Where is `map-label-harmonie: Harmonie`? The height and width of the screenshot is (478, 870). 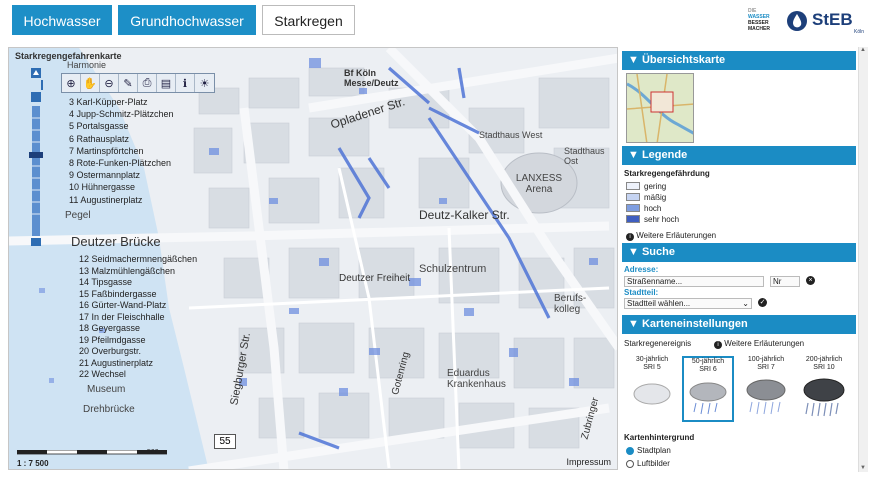
map-label-harmonie: Harmonie is located at coordinates (87, 65).